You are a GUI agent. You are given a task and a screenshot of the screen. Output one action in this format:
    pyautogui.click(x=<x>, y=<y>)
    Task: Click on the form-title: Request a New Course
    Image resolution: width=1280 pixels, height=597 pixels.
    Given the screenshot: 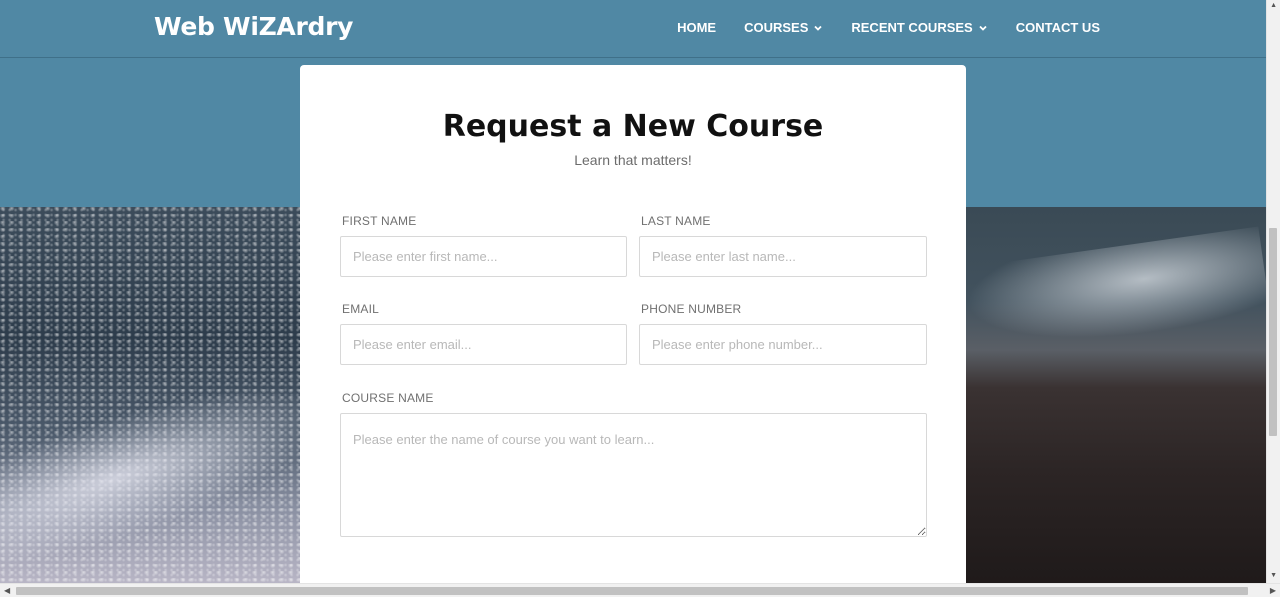 What is the action you would take?
    pyautogui.click(x=633, y=126)
    